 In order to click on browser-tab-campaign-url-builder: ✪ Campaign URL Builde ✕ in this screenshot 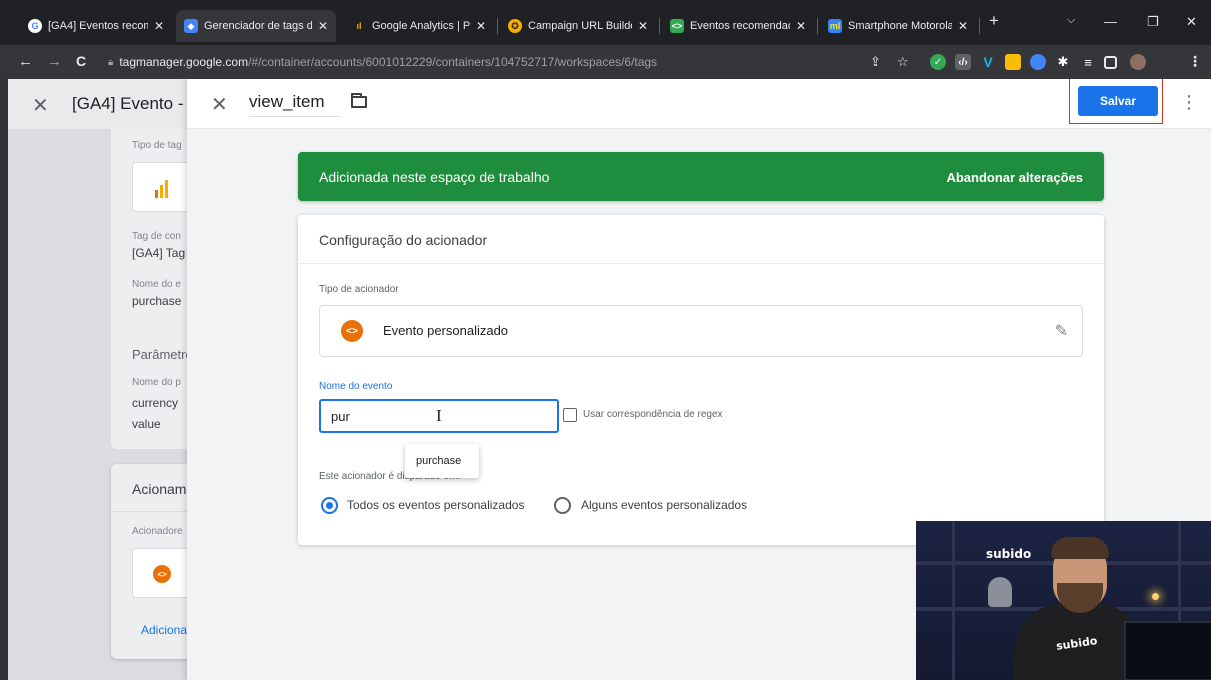, I will do `click(578, 26)`.